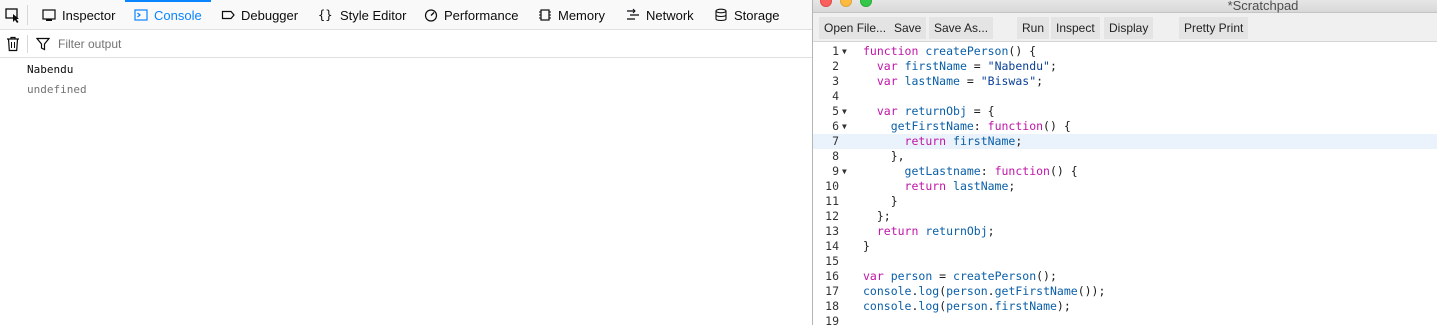 The image size is (1437, 325). What do you see at coordinates (1033, 28) in the screenshot?
I see `run-button: Run` at bounding box center [1033, 28].